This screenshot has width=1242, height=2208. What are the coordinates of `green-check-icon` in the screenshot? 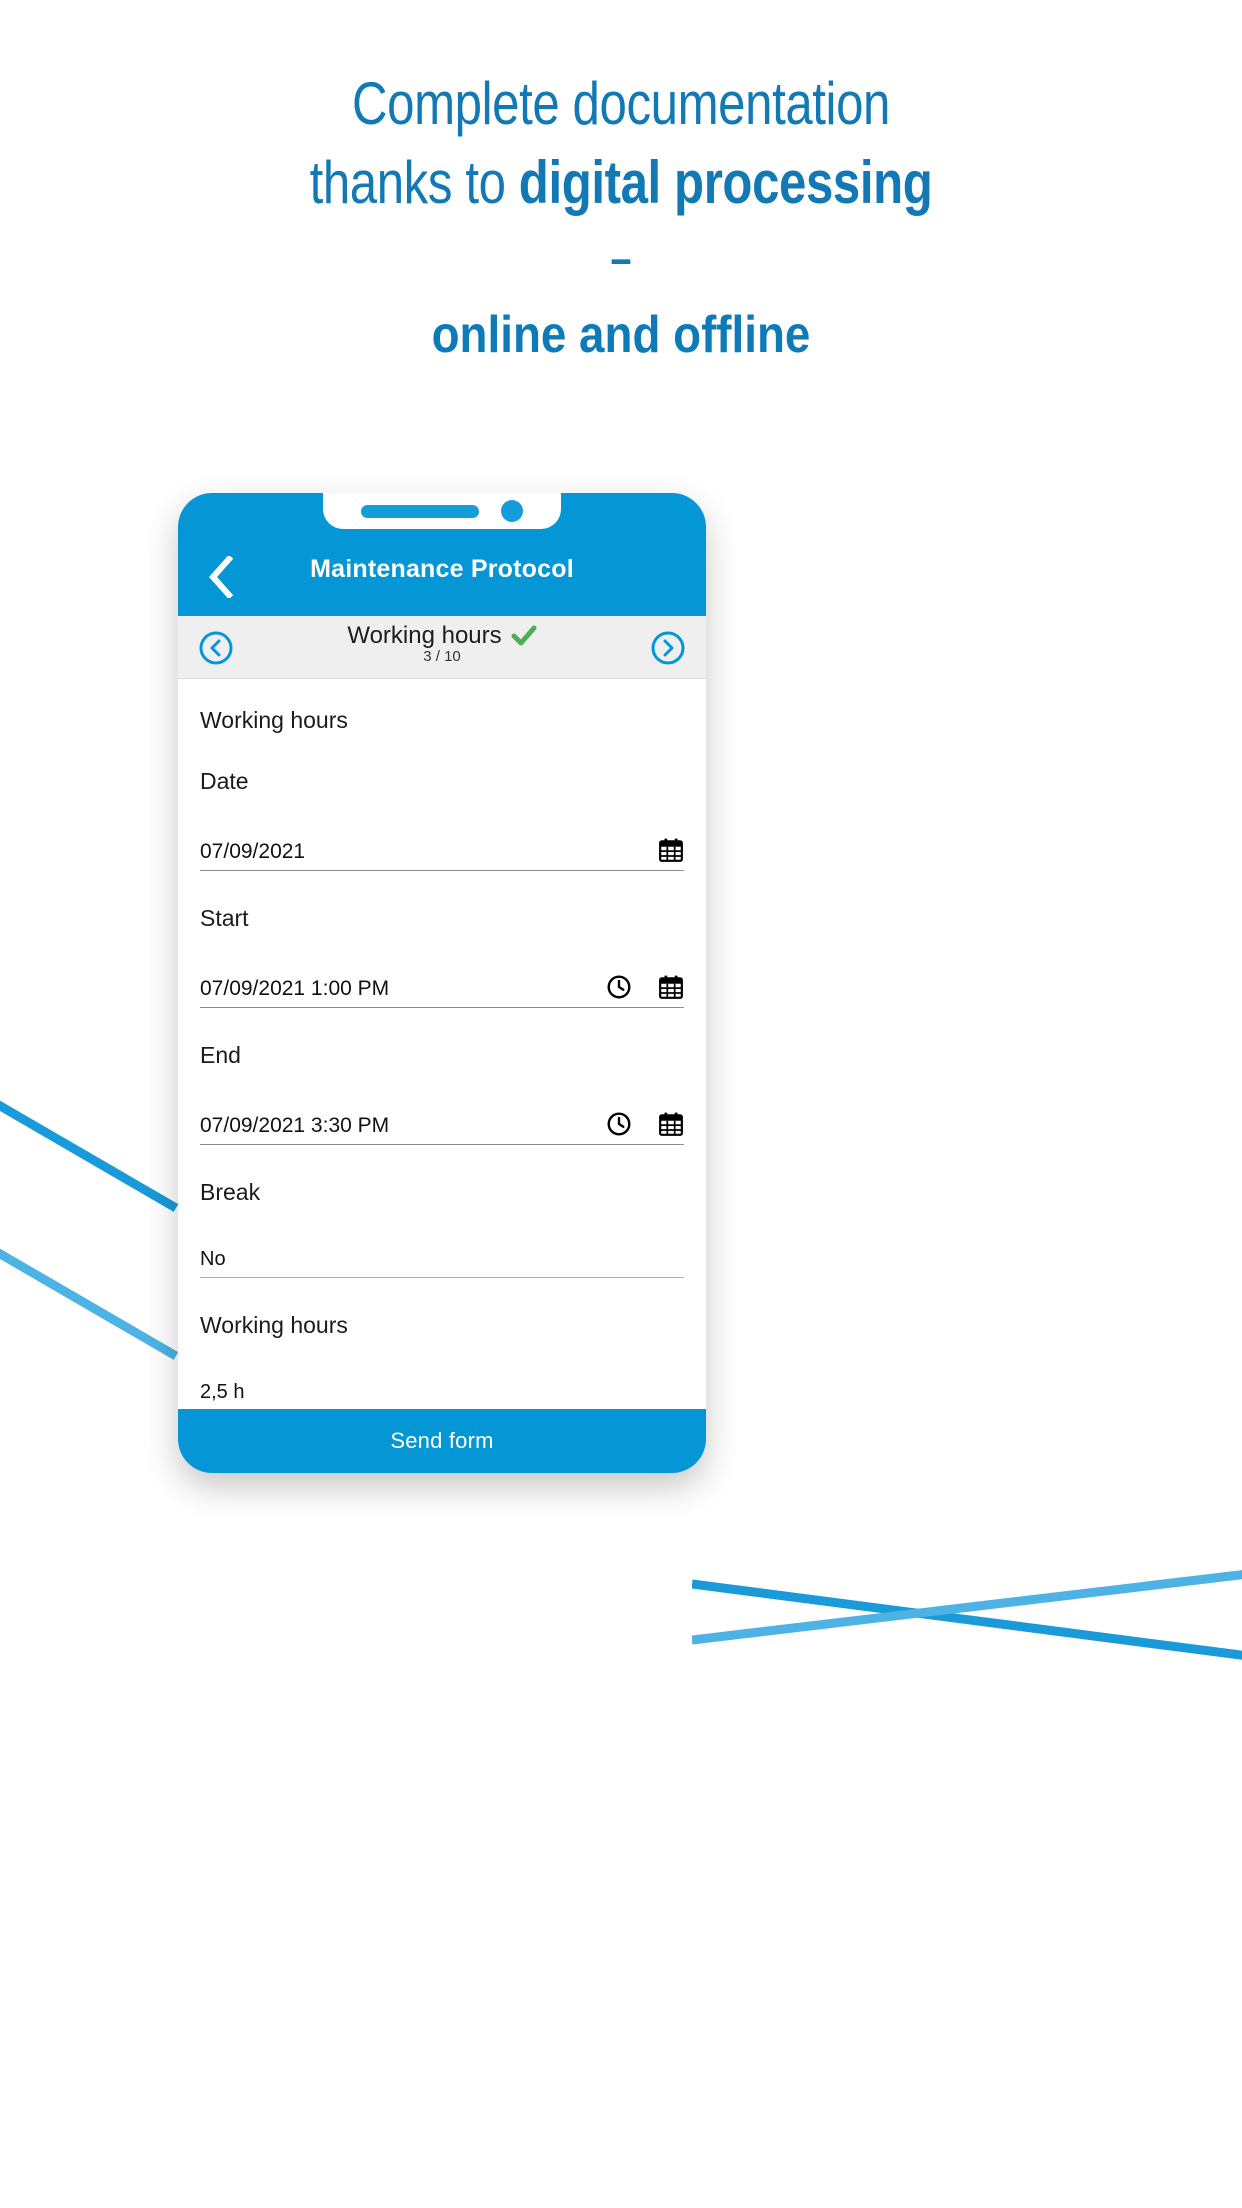 It's located at (524, 635).